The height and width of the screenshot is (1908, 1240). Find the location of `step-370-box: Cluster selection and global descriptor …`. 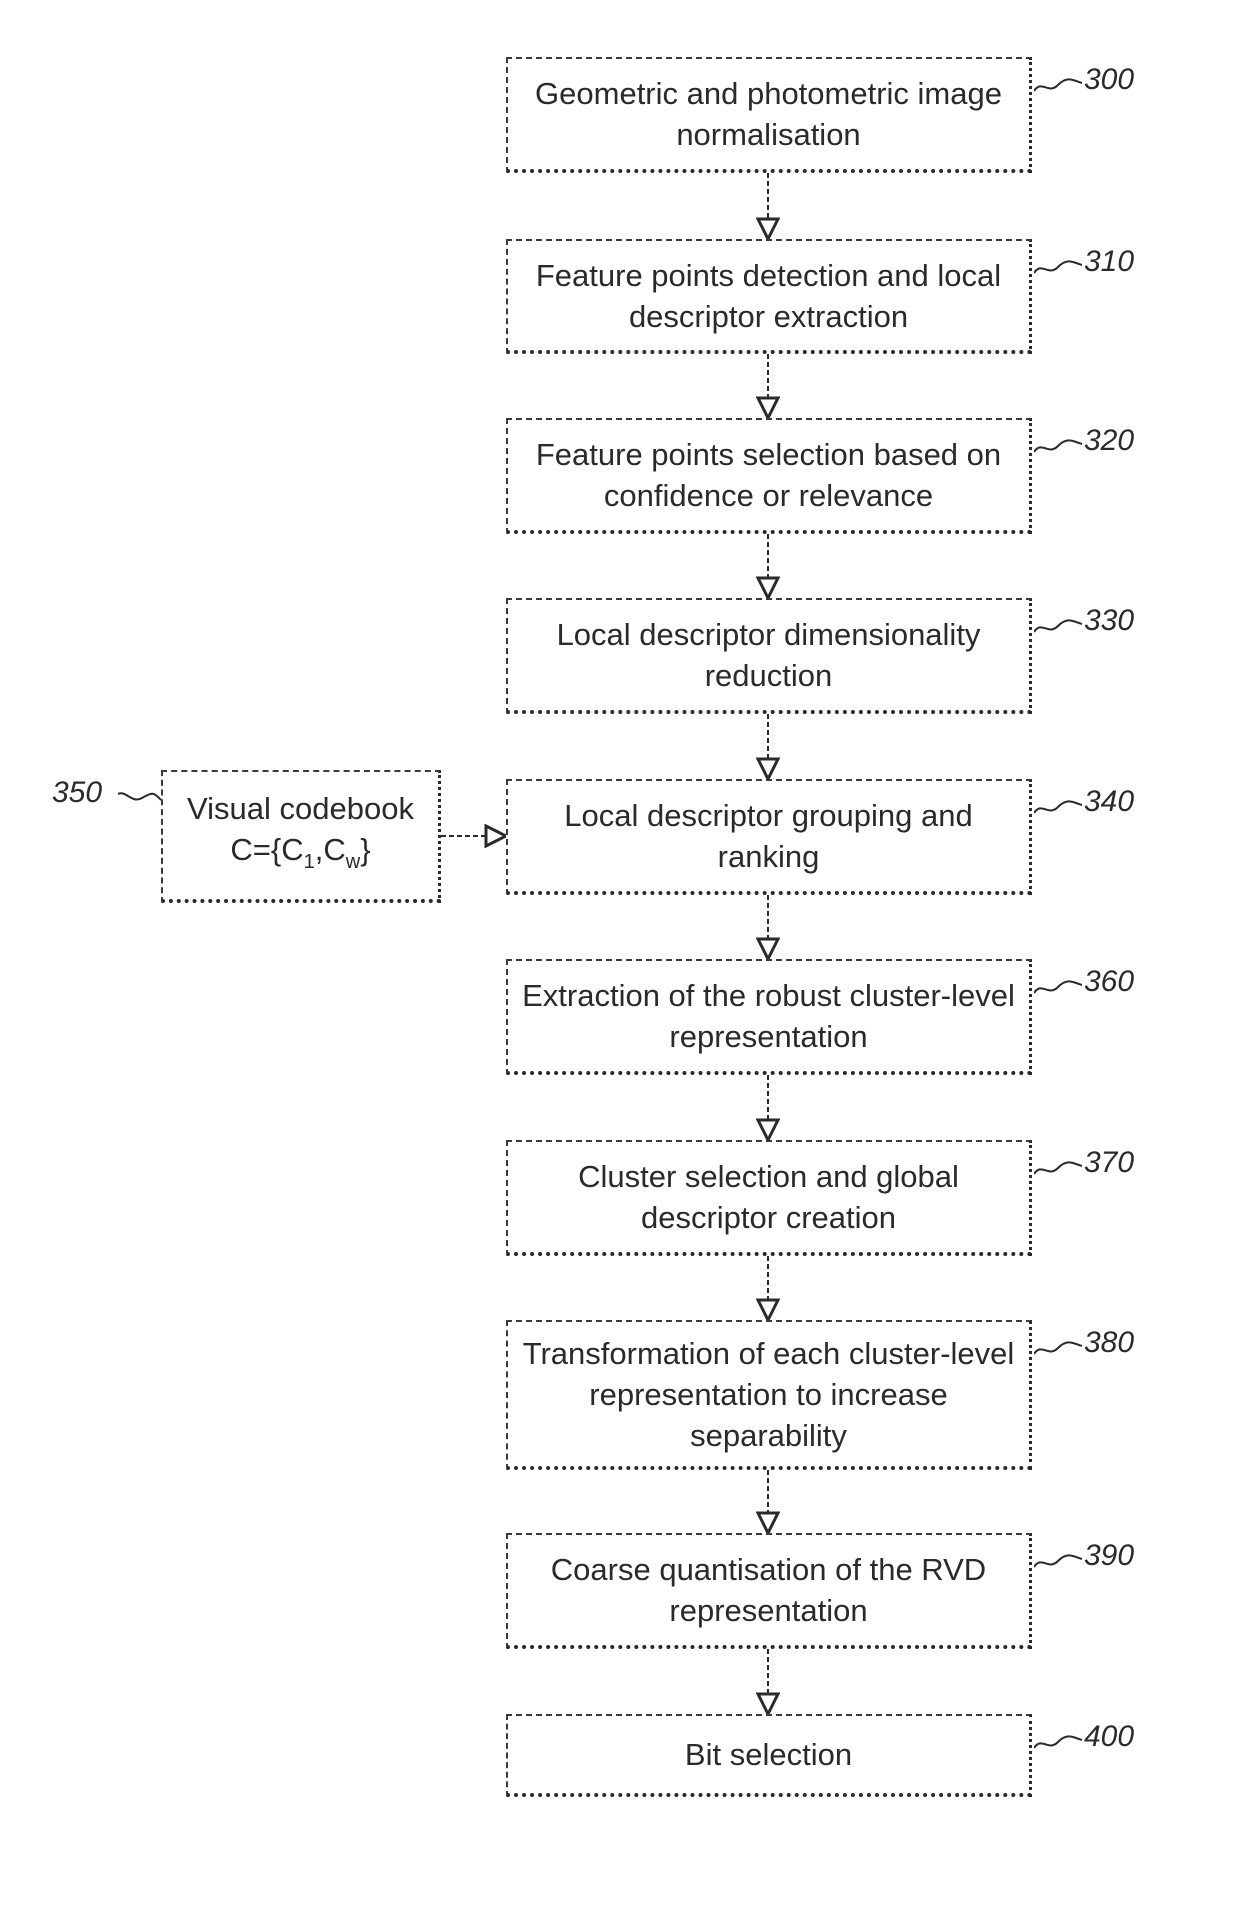

step-370-box: Cluster selection and global descriptor … is located at coordinates (769, 1198).